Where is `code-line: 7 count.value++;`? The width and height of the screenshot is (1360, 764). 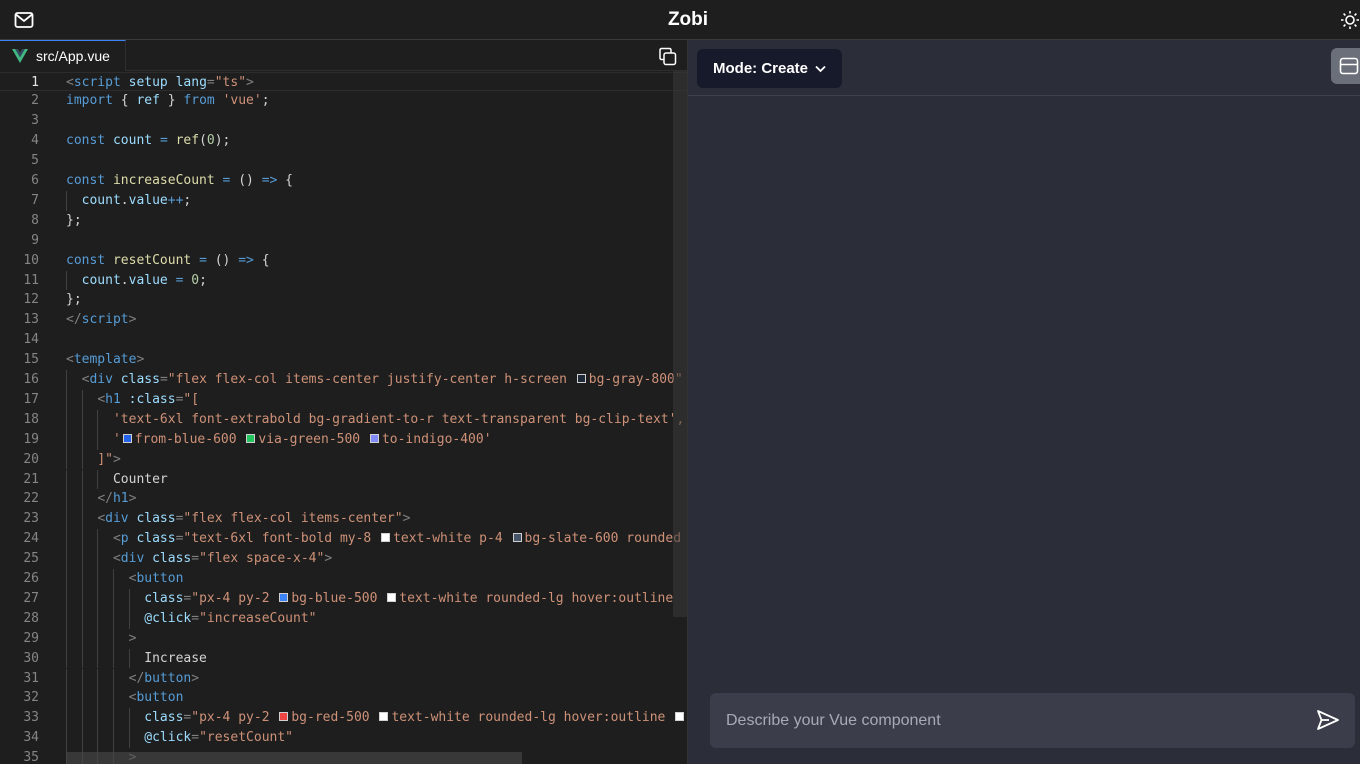 code-line: 7 count.value++; is located at coordinates (344, 200).